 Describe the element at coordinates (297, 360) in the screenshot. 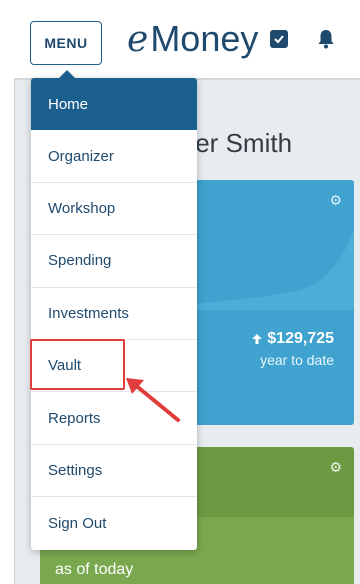

I see `ytd-label: year to date` at that location.